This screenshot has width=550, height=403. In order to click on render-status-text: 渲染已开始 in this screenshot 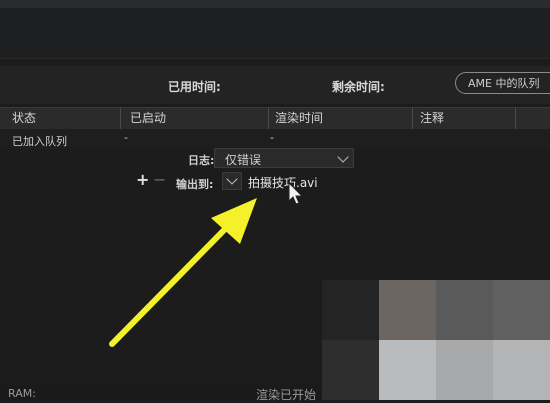, I will do `click(286, 395)`.